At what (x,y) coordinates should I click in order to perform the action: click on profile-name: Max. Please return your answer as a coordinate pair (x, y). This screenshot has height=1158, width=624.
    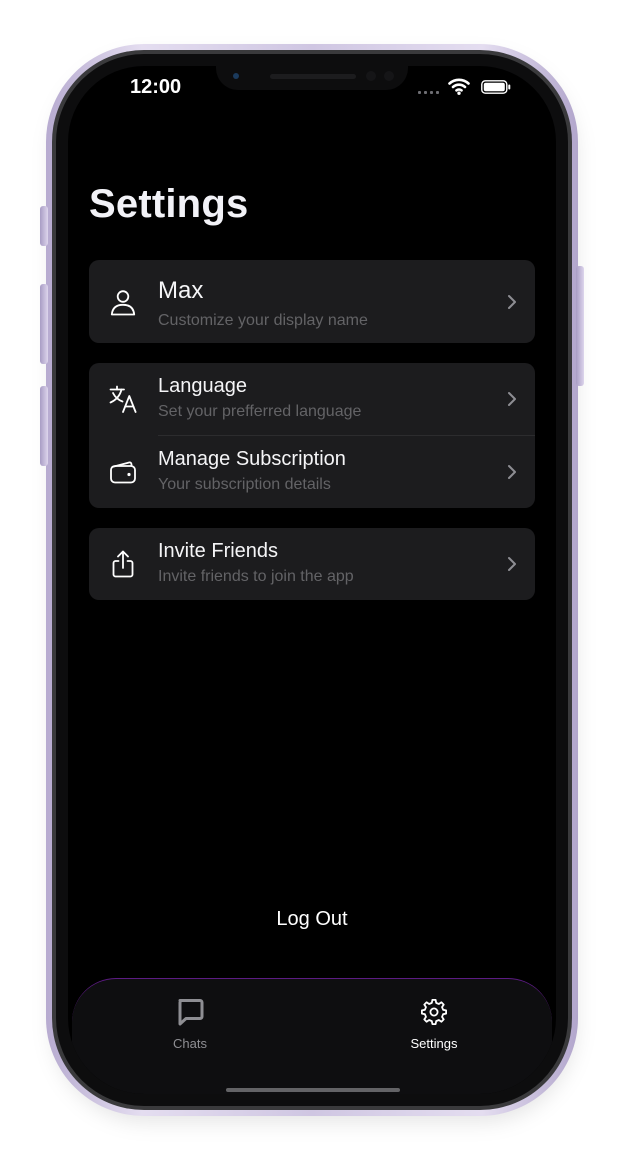
    Looking at the image, I should click on (181, 290).